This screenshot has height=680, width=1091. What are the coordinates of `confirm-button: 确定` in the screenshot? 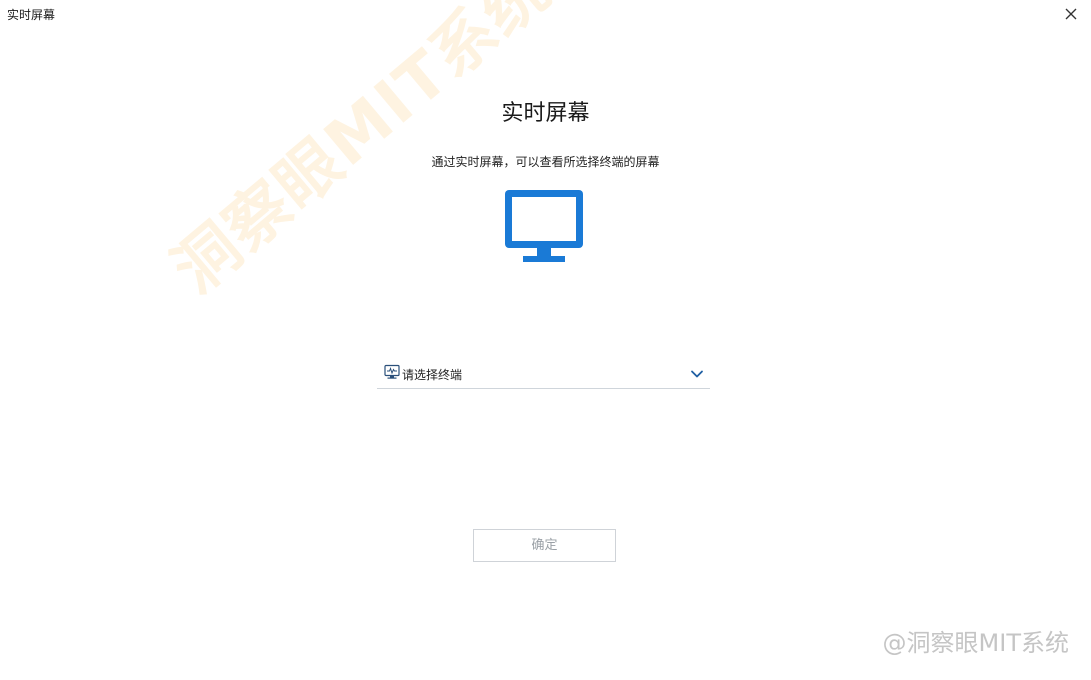 It's located at (544, 545).